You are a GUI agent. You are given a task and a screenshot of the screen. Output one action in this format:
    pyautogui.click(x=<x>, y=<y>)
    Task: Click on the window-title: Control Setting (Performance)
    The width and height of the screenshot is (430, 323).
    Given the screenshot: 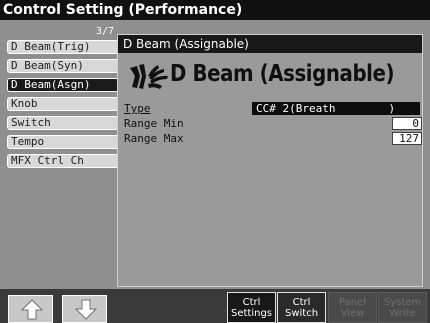 What is the action you would take?
    pyautogui.click(x=215, y=10)
    